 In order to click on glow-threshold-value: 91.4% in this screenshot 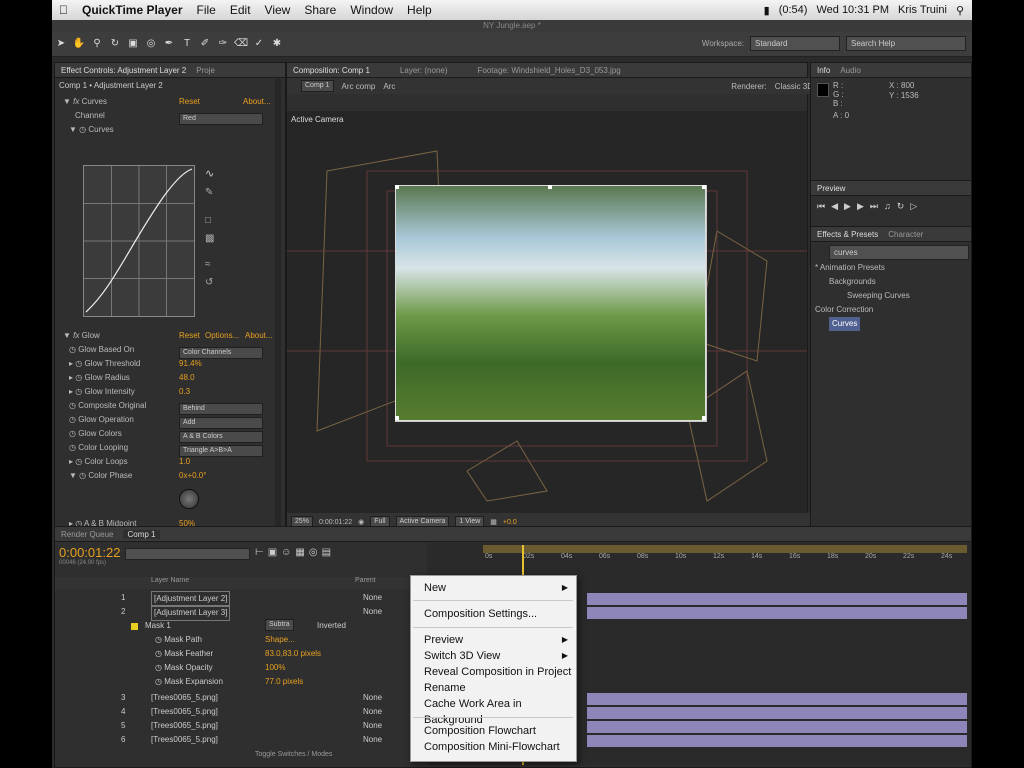, I will do `click(190, 364)`.